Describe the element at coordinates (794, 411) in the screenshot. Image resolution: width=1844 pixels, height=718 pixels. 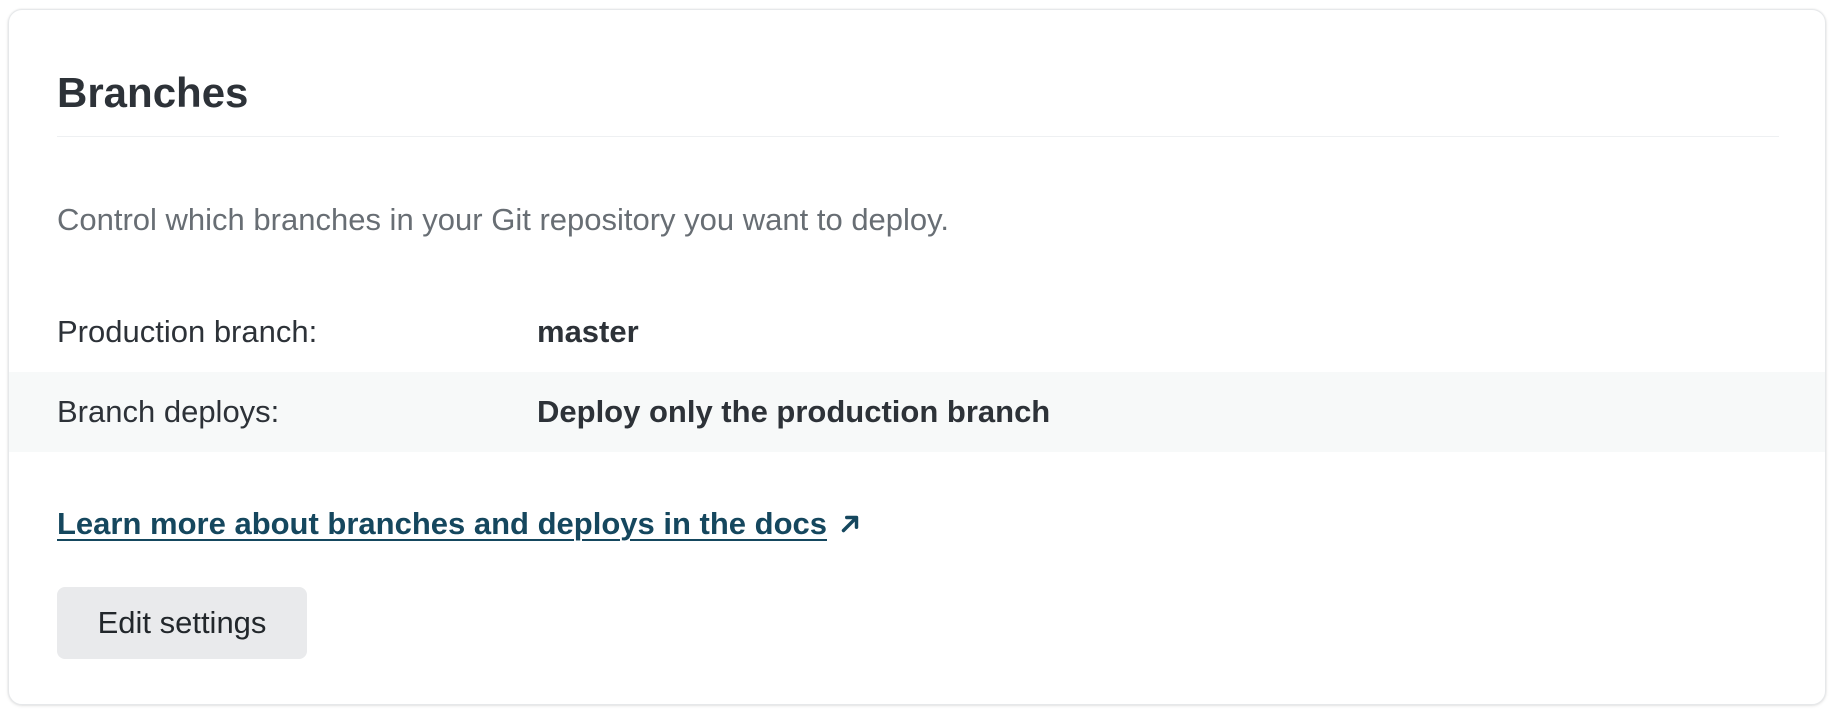
I see `branch-deploys-value: Deploy only the production branch` at that location.